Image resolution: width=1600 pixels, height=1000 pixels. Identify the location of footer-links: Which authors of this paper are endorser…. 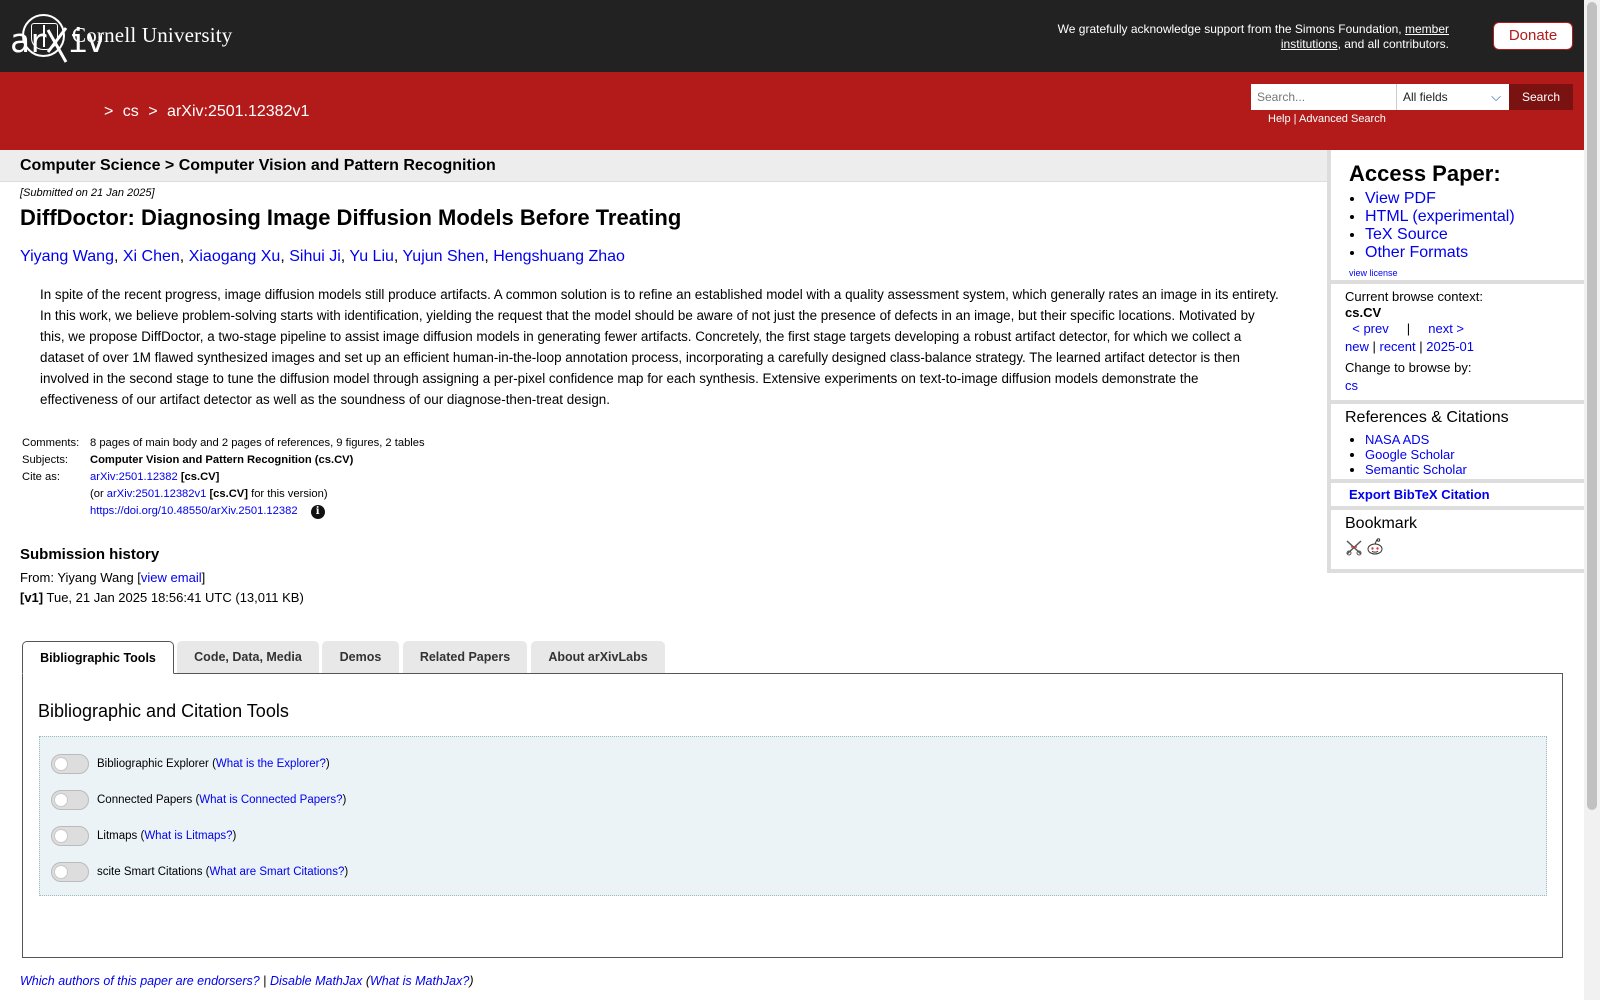
(247, 981).